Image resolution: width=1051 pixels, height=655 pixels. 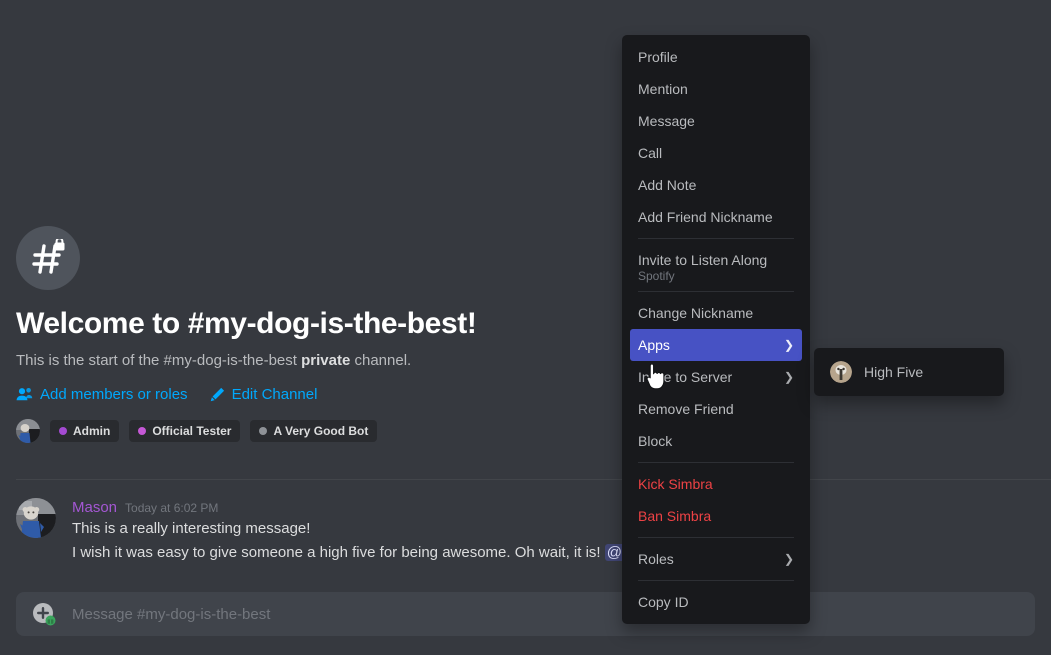 What do you see at coordinates (654, 345) in the screenshot?
I see `menu-item-label: Apps` at bounding box center [654, 345].